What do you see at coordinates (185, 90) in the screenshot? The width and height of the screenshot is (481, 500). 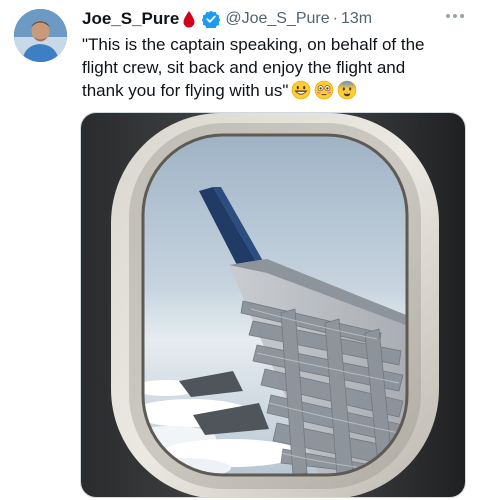 I see `tweet-text-line-content: thank you for flying with us"` at bounding box center [185, 90].